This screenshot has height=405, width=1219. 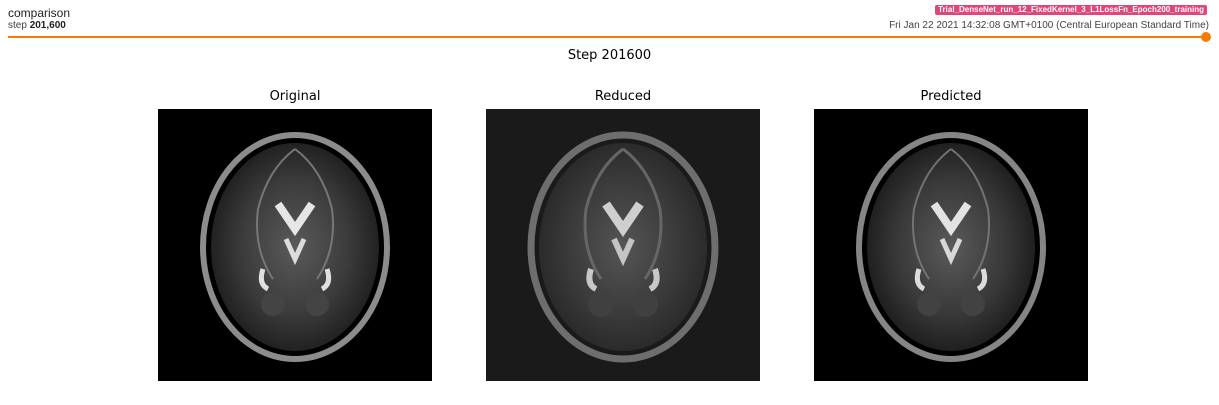 I want to click on step-value: 201,600, so click(x=47, y=25).